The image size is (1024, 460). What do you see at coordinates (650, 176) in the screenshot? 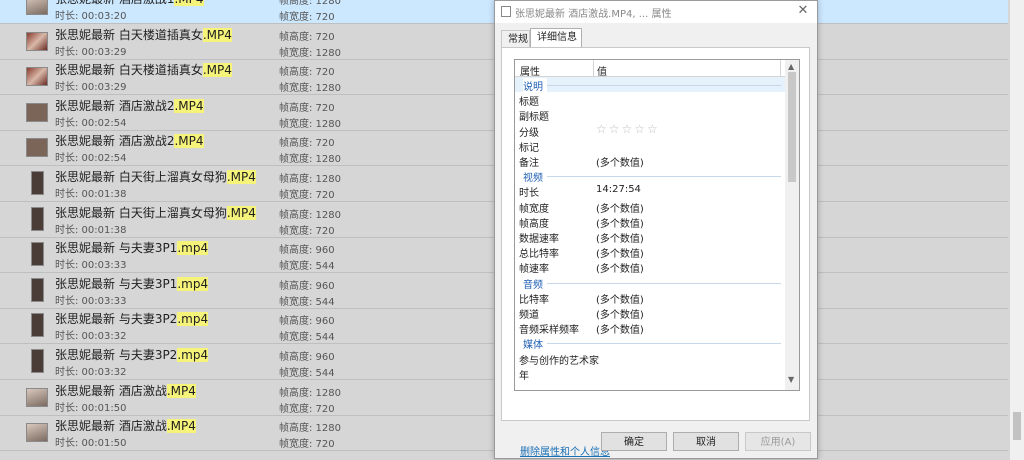
I see `property-section-header: 视频` at bounding box center [650, 176].